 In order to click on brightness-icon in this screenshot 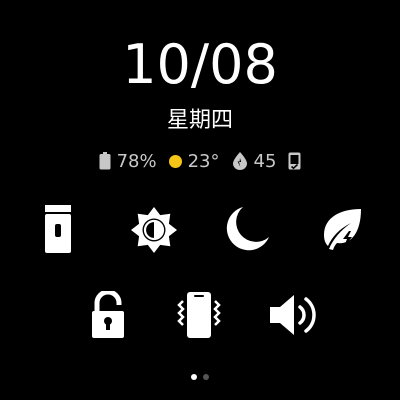, I will do `click(154, 230)`.